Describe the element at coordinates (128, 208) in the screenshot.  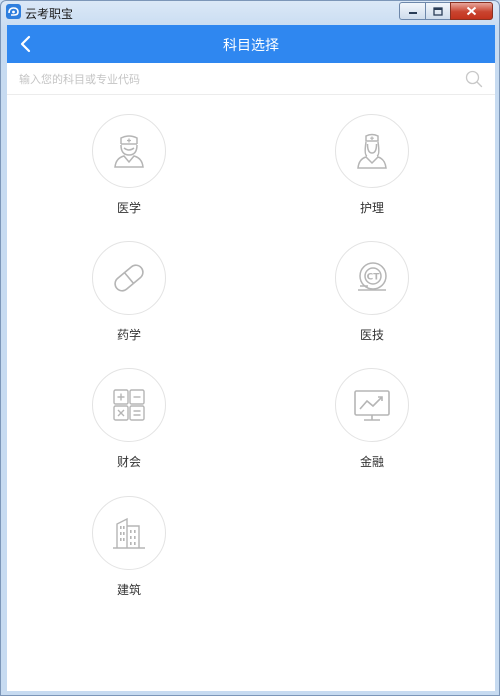
I see `category-label: 医学` at that location.